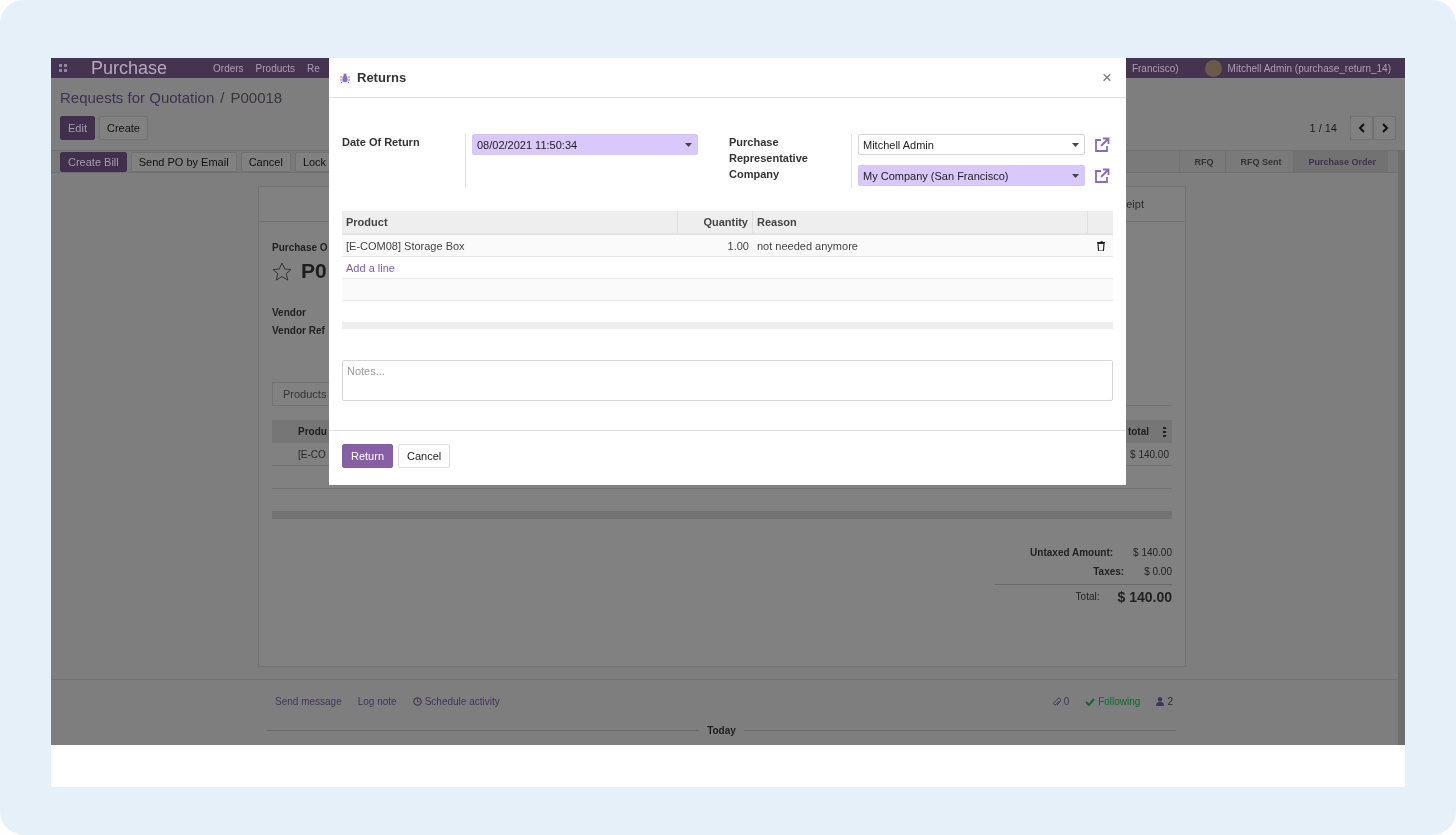 The height and width of the screenshot is (835, 1456). Describe the element at coordinates (381, 142) in the screenshot. I see `field-label: Date Of Return` at that location.